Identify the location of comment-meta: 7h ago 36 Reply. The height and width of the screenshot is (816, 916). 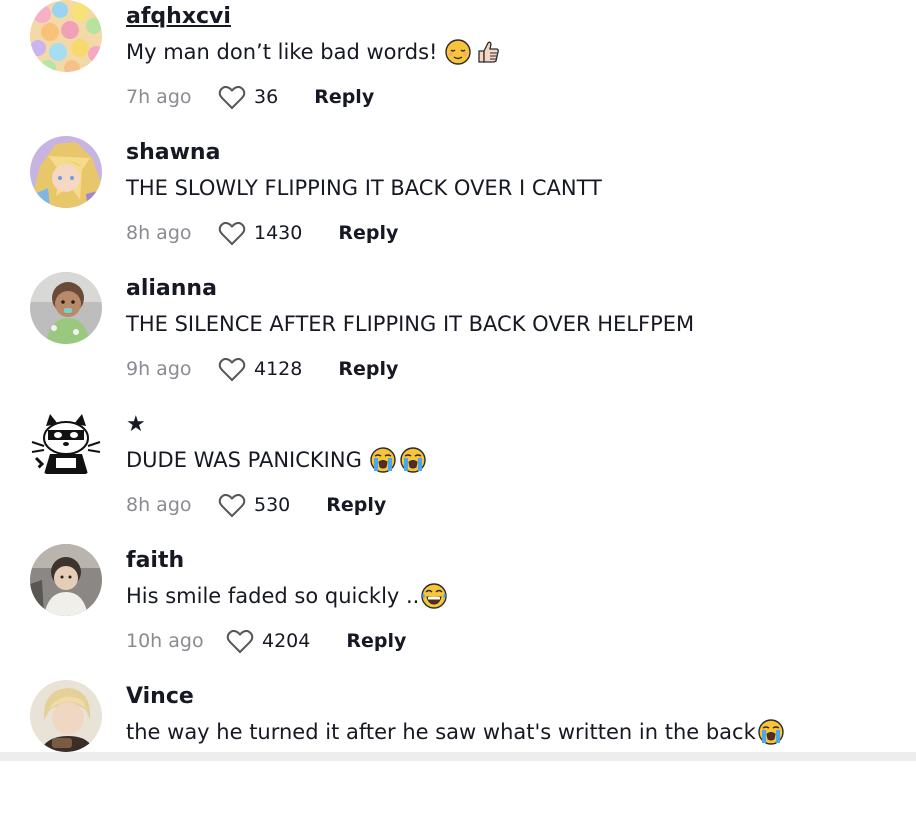
(250, 97).